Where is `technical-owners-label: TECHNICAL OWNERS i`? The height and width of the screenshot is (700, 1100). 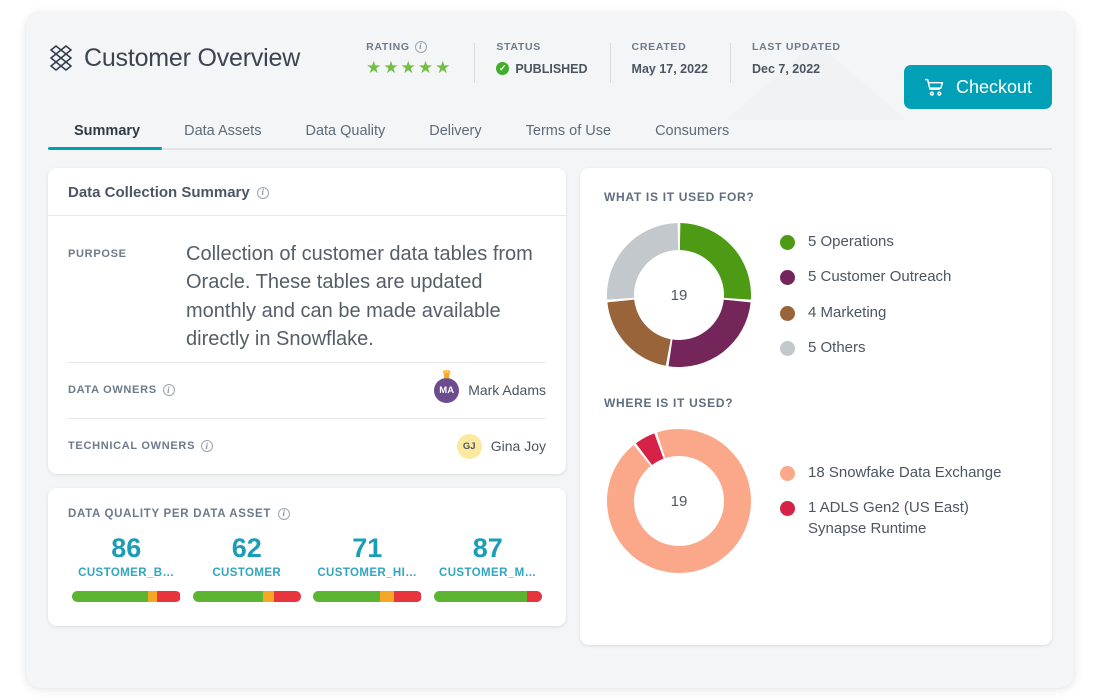 technical-owners-label: TECHNICAL OWNERS i is located at coordinates (141, 446).